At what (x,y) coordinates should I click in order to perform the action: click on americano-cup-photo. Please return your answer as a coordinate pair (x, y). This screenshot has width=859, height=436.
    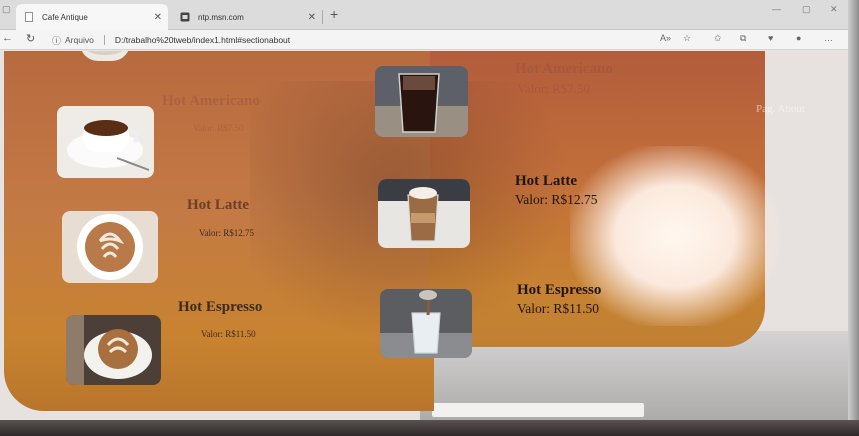
    Looking at the image, I should click on (105, 142).